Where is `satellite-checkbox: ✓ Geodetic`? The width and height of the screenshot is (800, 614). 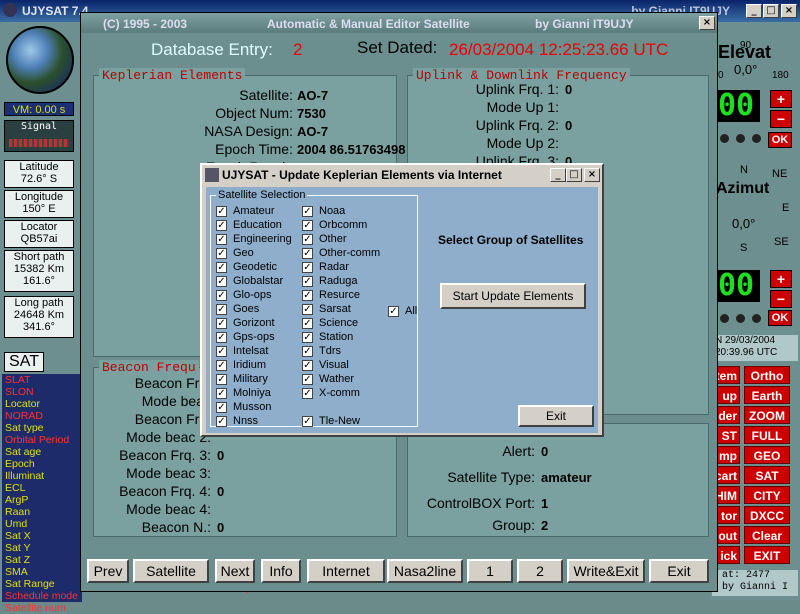 satellite-checkbox: ✓ Geodetic is located at coordinates (246, 267).